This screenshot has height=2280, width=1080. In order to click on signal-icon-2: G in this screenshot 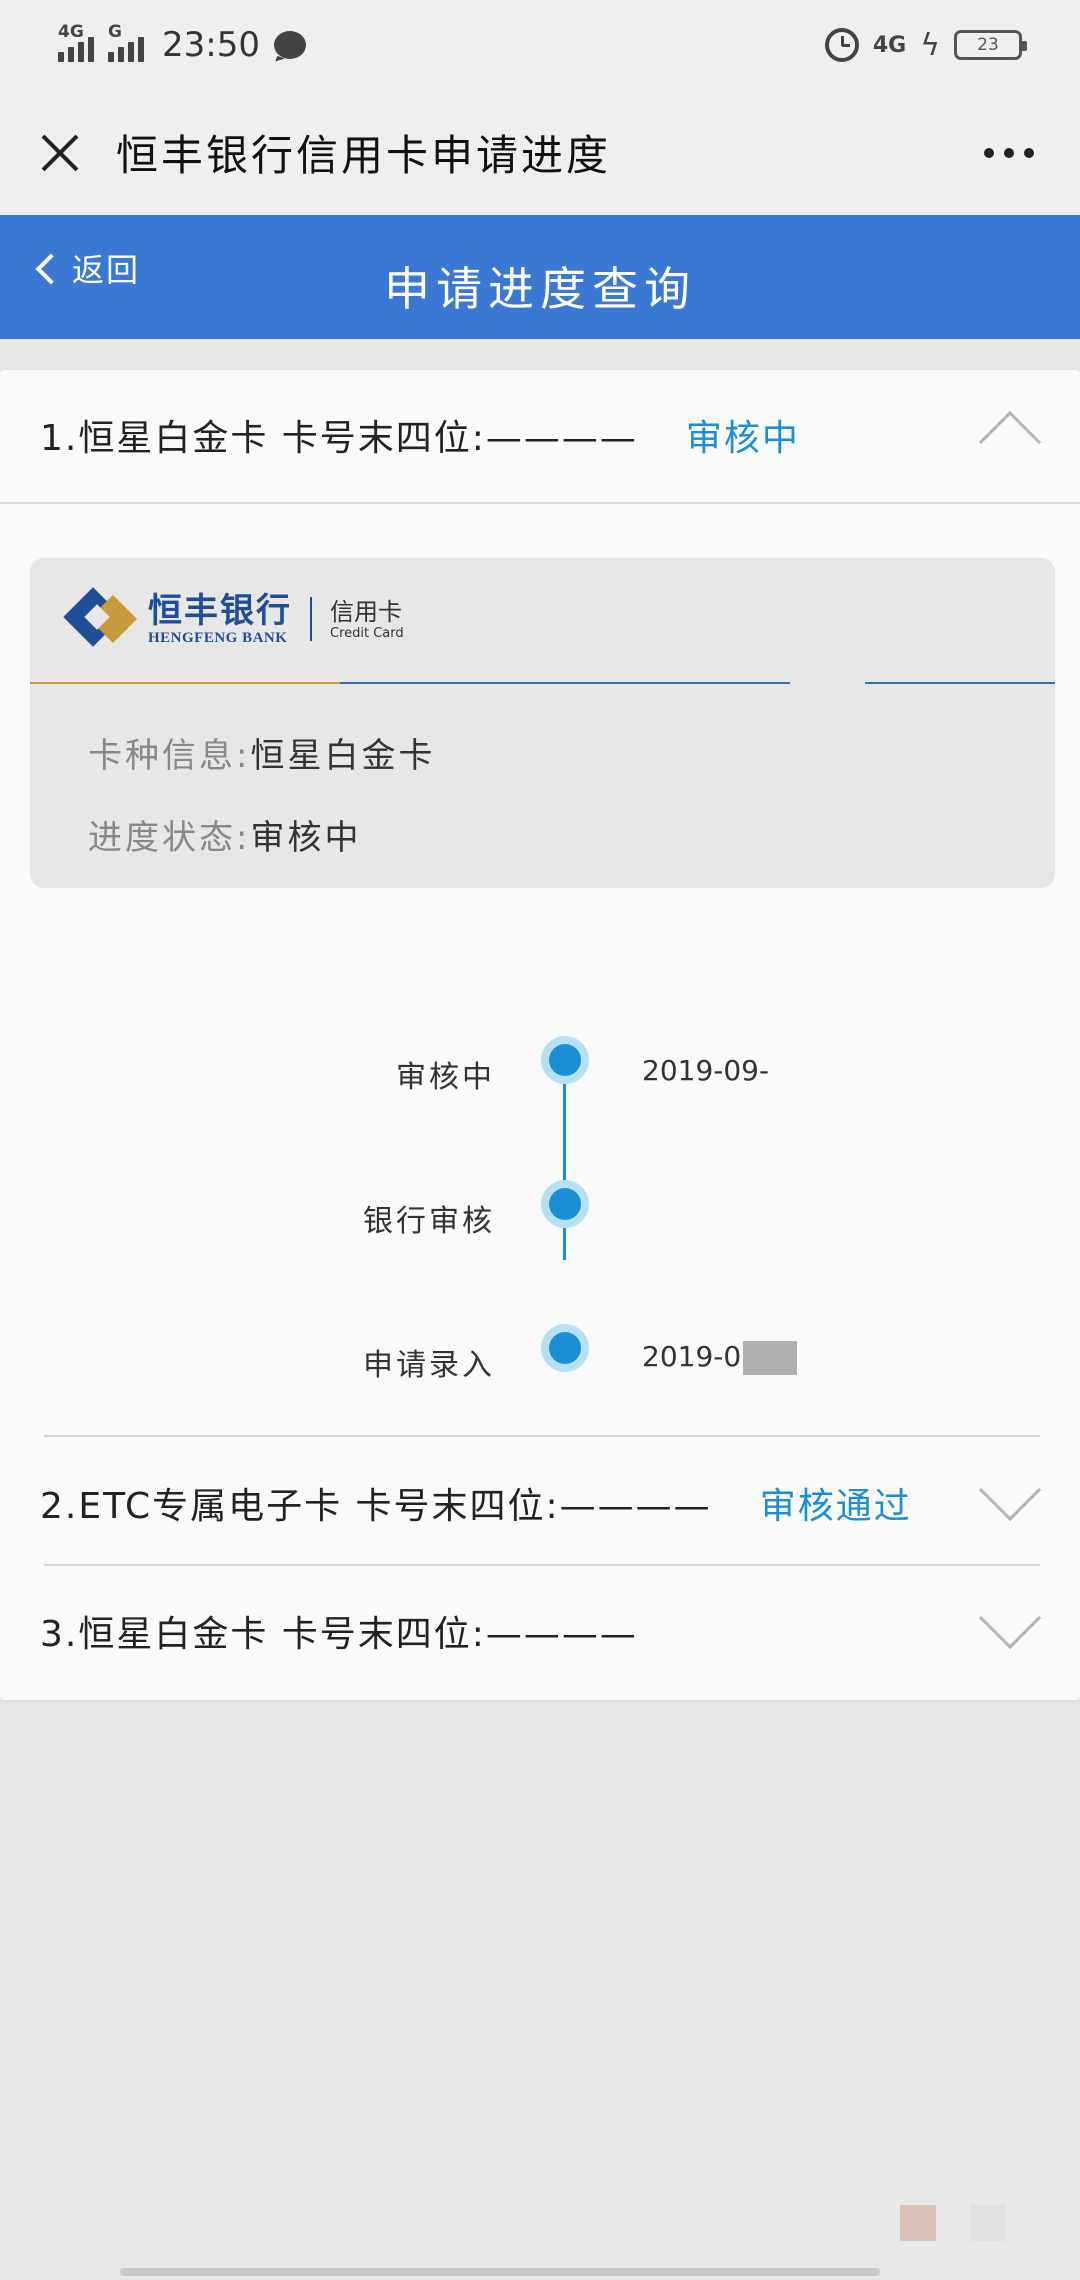, I will do `click(126, 42)`.